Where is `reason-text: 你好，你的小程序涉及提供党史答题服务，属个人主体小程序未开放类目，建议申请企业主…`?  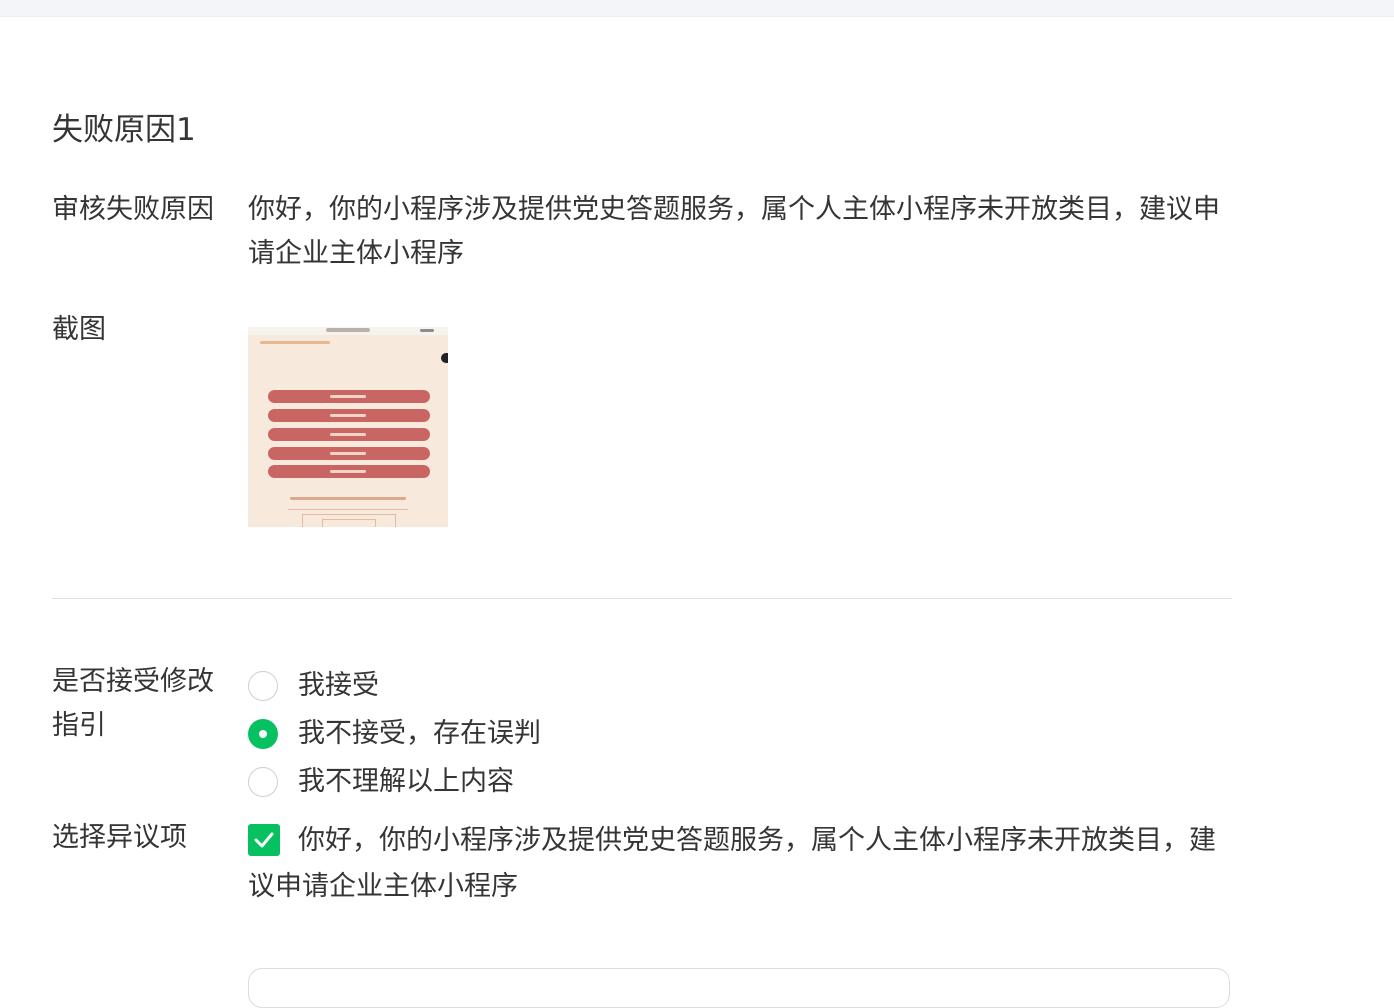 reason-text: 你好，你的小程序涉及提供党史答题服务，属个人主体小程序未开放类目，建议申请企业主… is located at coordinates (734, 231).